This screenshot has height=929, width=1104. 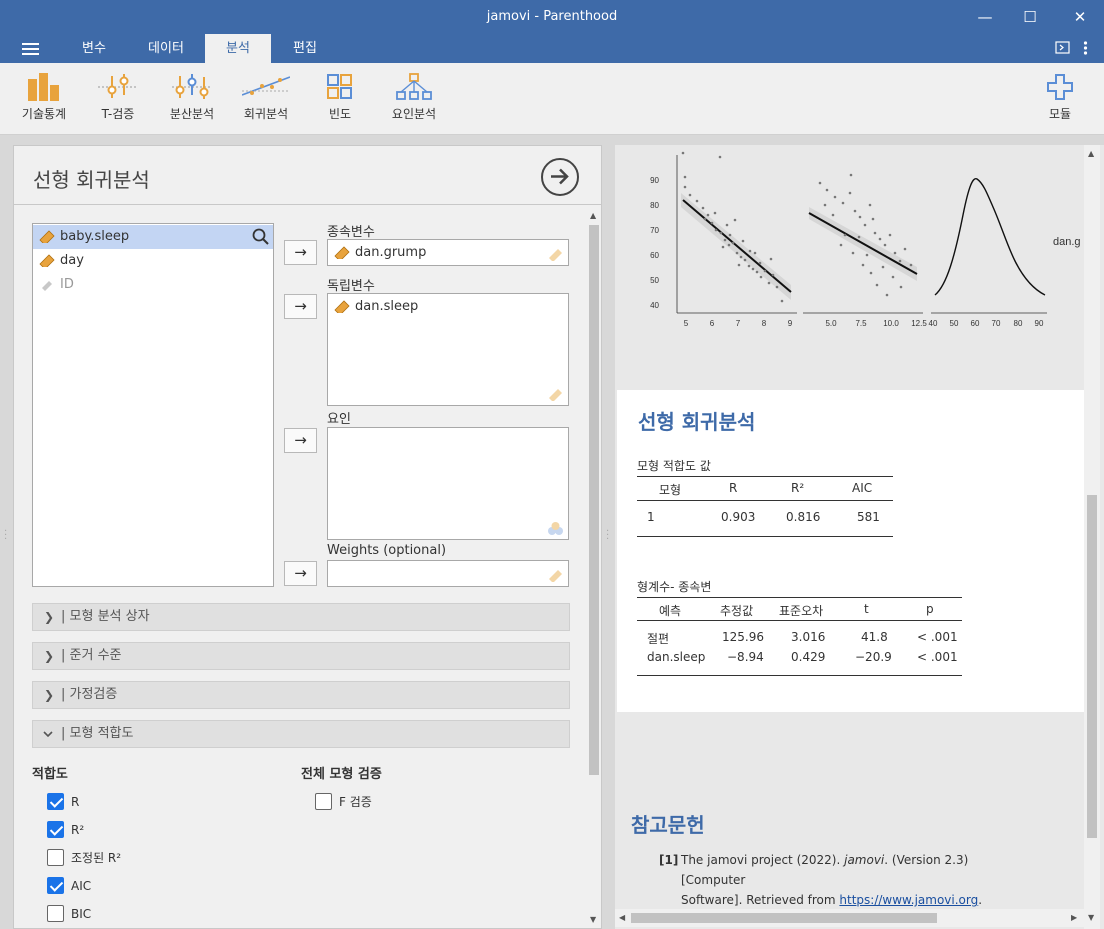 I want to click on reference-title: jamovi, so click(x=864, y=860).